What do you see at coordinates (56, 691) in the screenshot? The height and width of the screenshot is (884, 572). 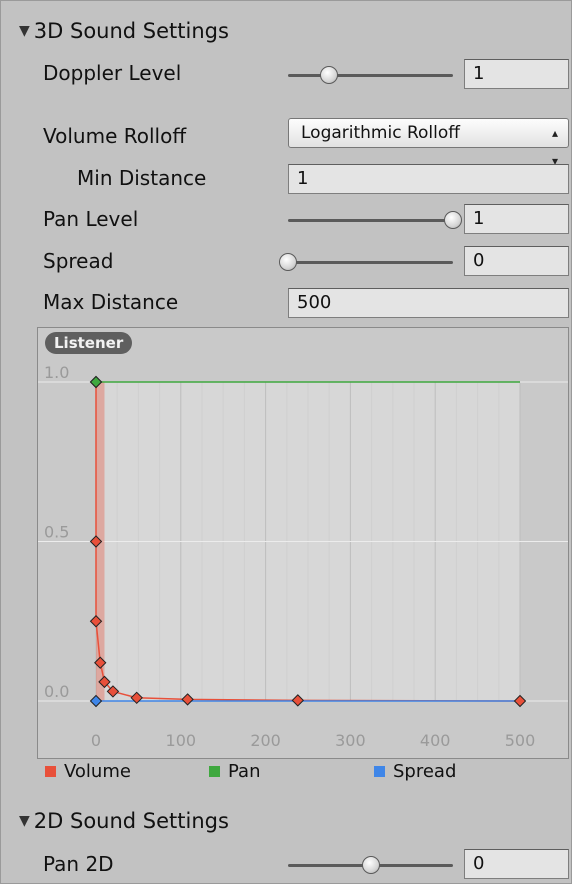 I see `y-tick-label: 0.0` at bounding box center [56, 691].